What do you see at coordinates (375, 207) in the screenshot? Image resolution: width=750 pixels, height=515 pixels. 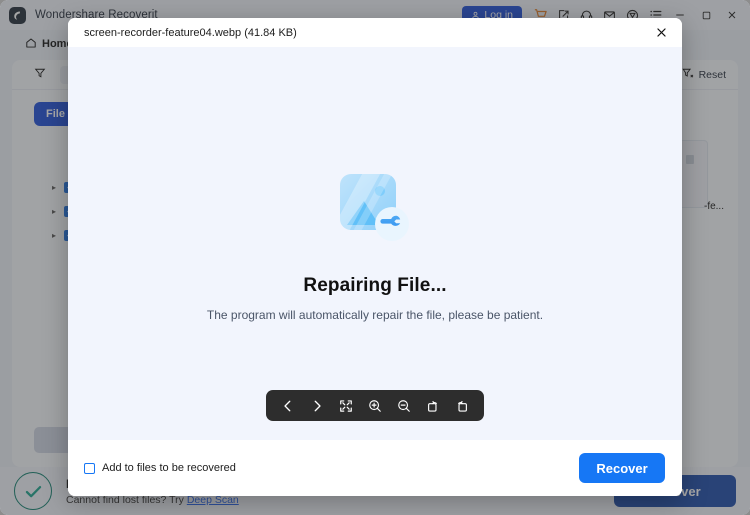 I see `image-repair-icon` at bounding box center [375, 207].